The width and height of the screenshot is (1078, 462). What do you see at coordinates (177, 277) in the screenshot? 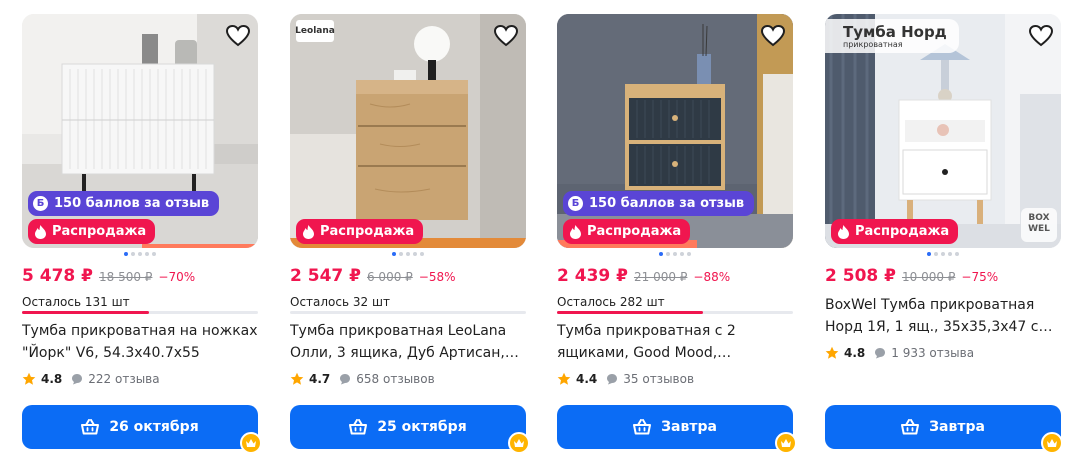
I see `discount-percent: −70%` at bounding box center [177, 277].